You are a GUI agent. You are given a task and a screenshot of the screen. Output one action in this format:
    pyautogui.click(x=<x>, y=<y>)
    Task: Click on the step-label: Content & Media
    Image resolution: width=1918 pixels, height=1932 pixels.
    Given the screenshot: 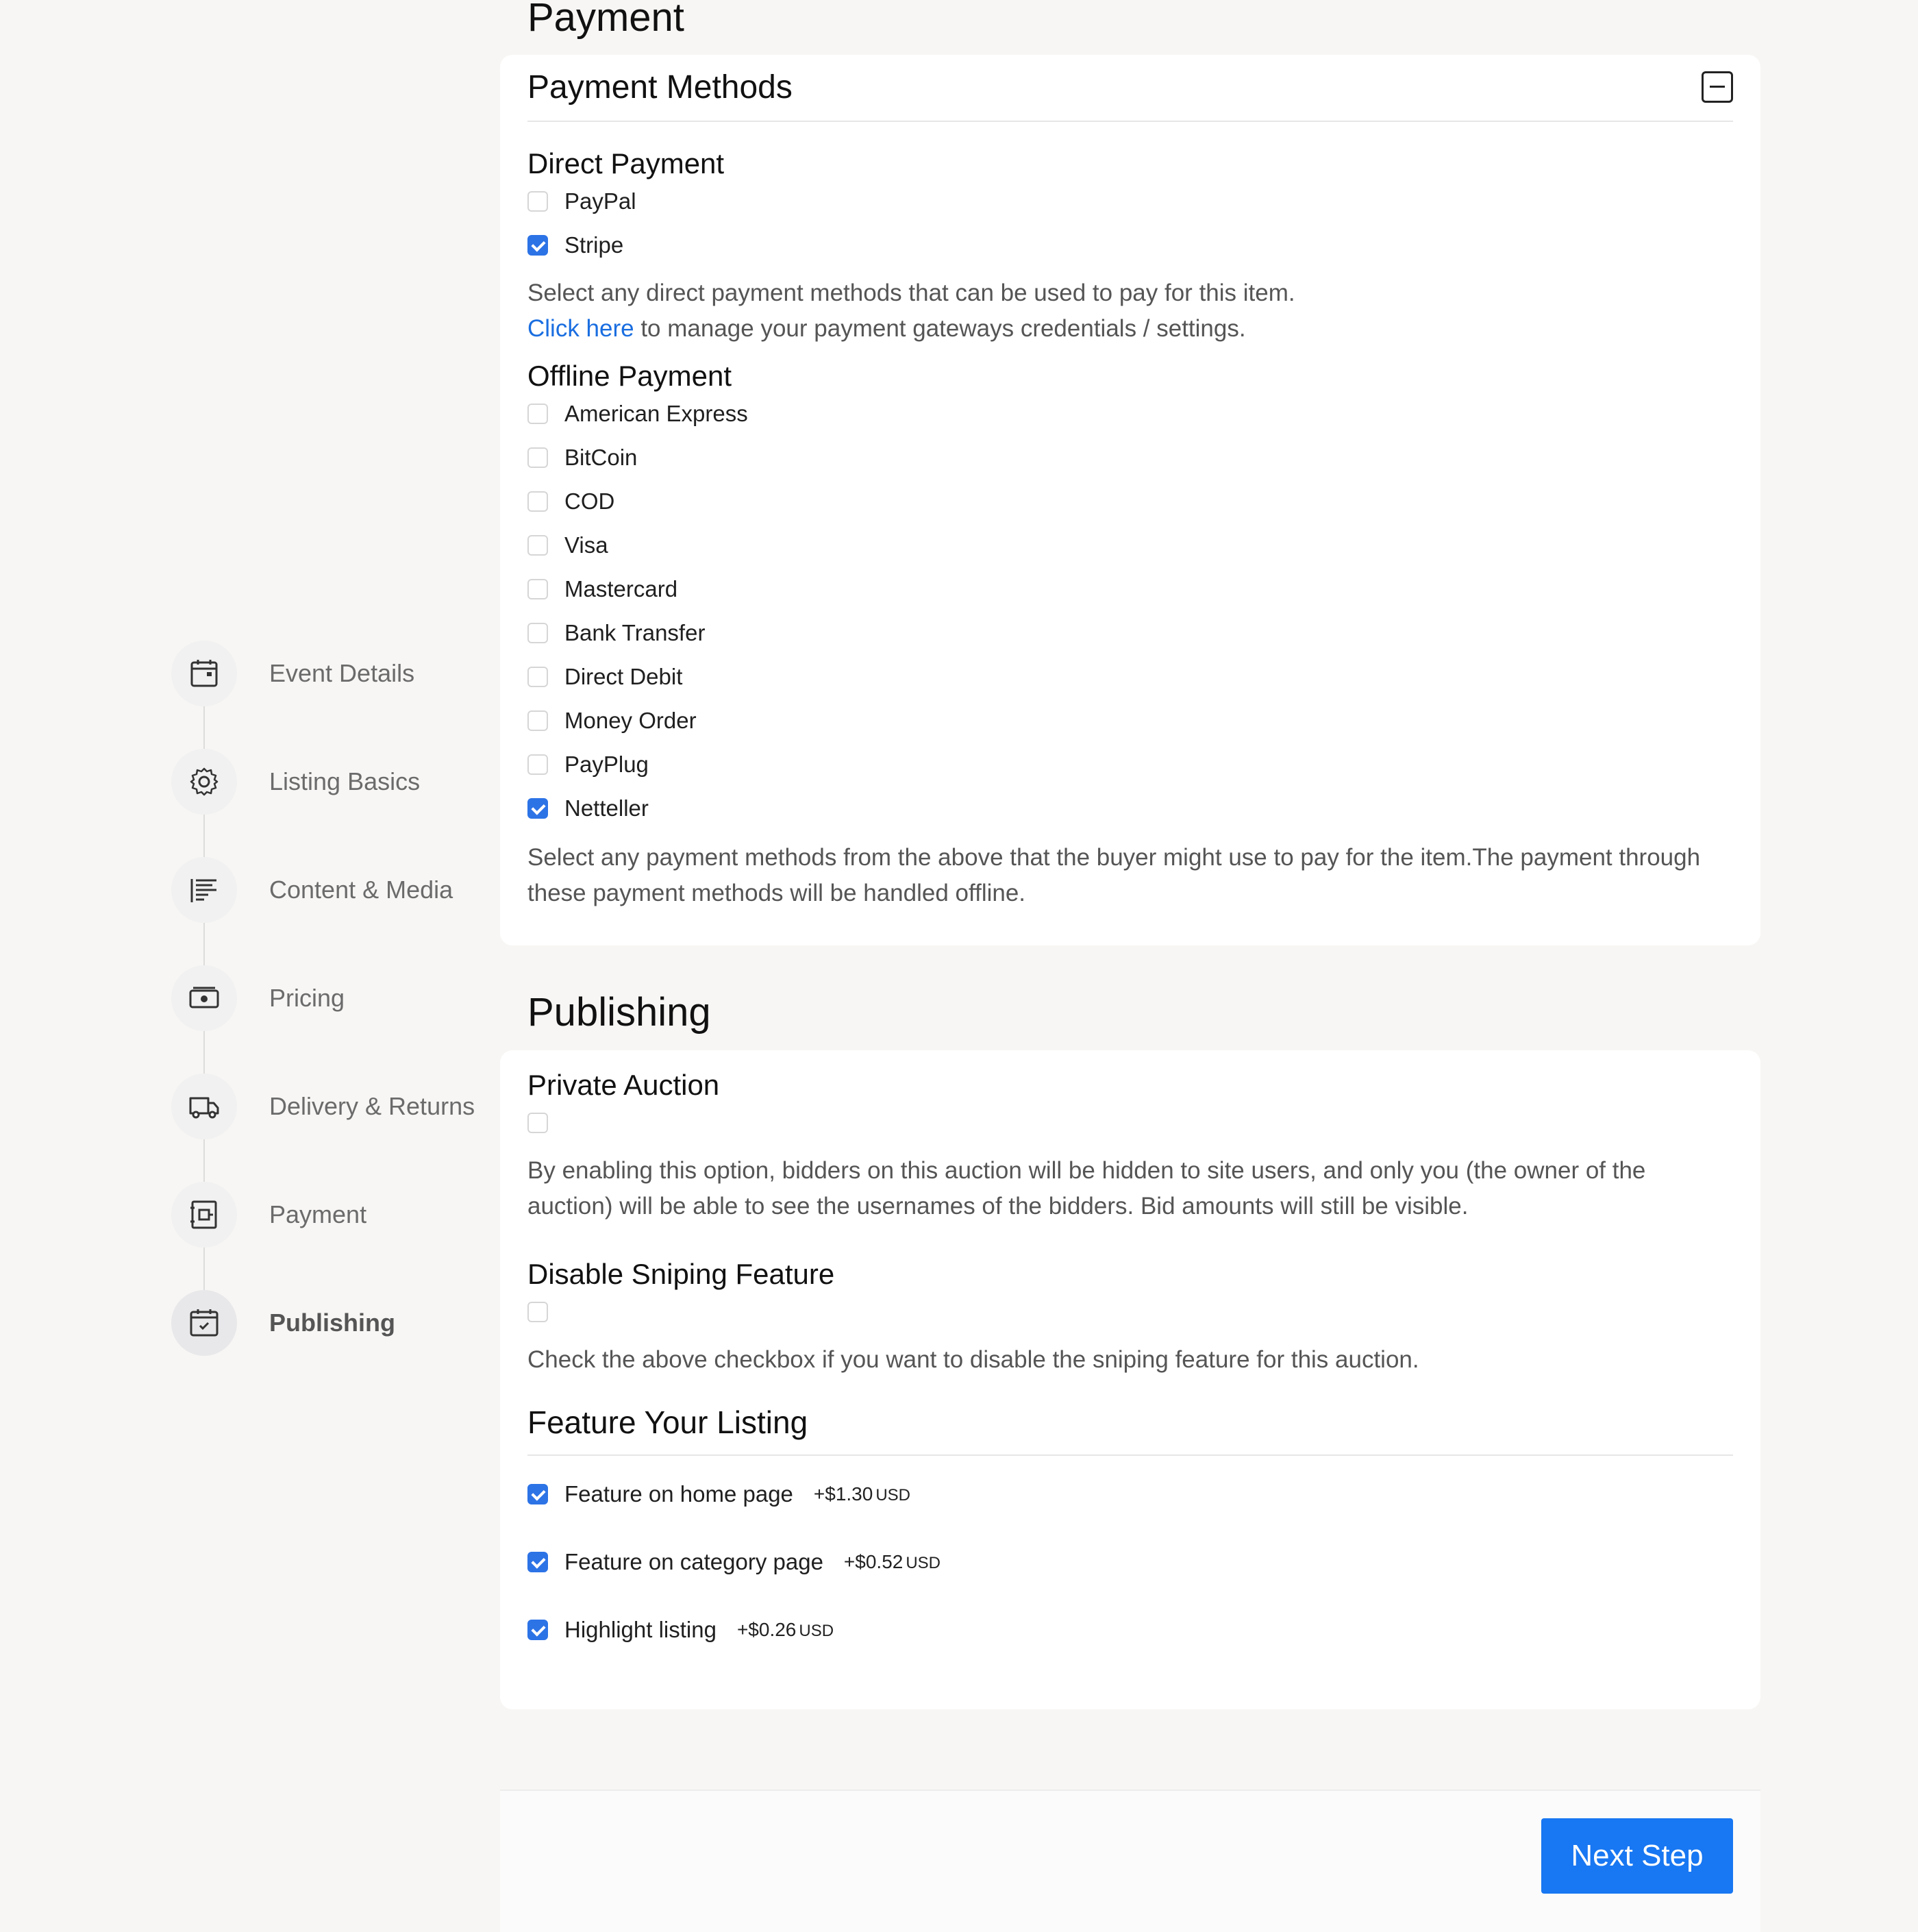 What is the action you would take?
    pyautogui.click(x=361, y=890)
    